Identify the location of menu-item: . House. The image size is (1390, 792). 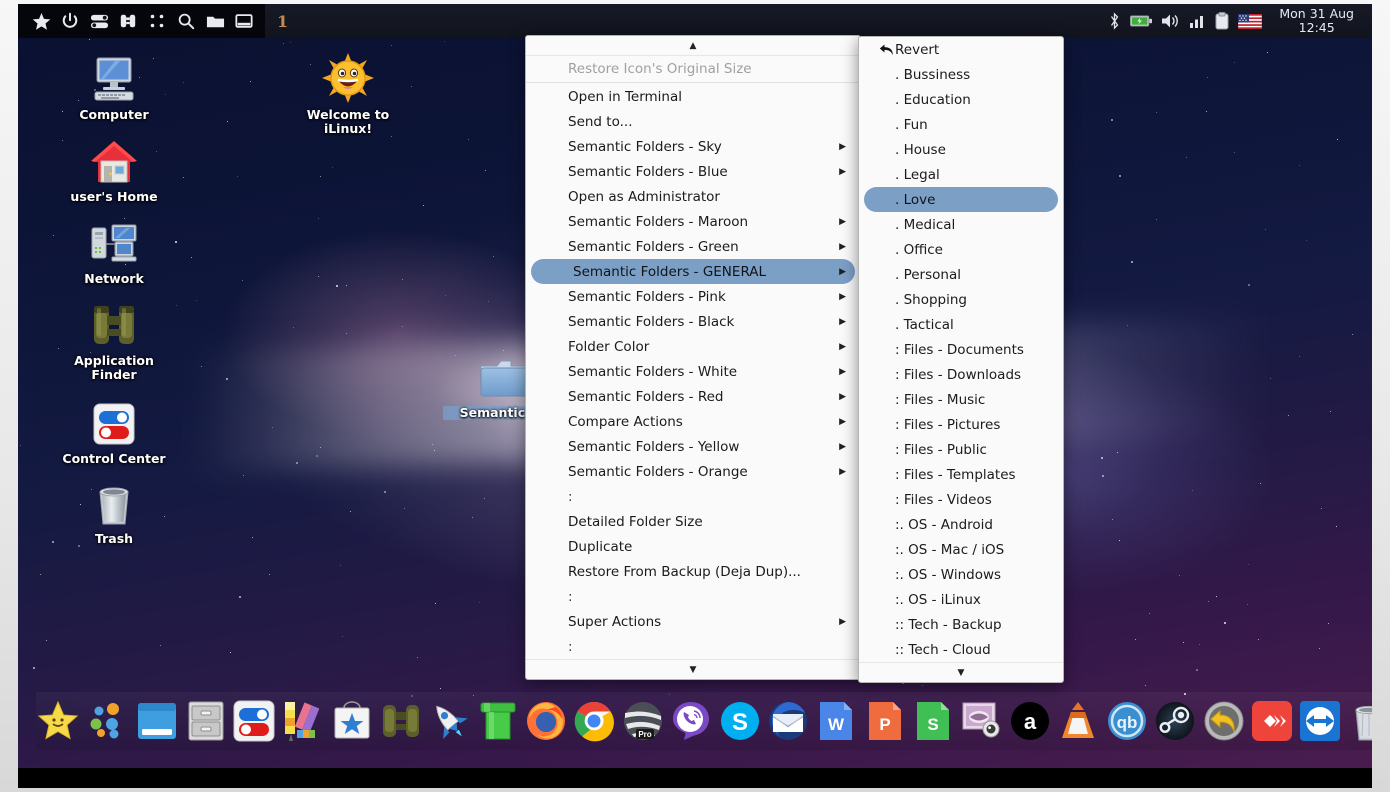
(961, 149).